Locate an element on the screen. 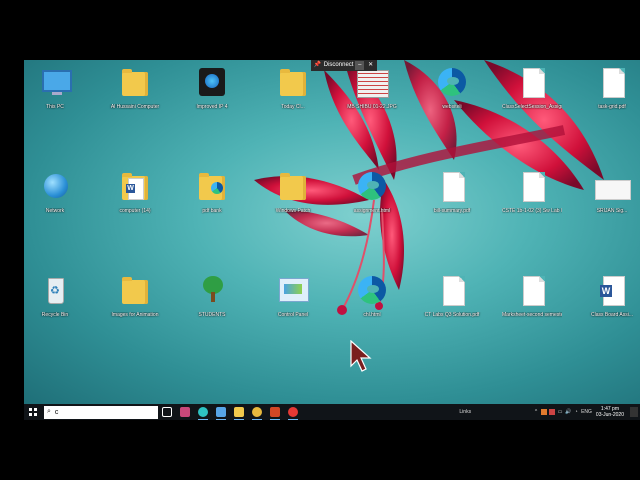 Image resolution: width=640 pixels, height=480 pixels. recycle-bin-icon is located at coordinates (55, 291).